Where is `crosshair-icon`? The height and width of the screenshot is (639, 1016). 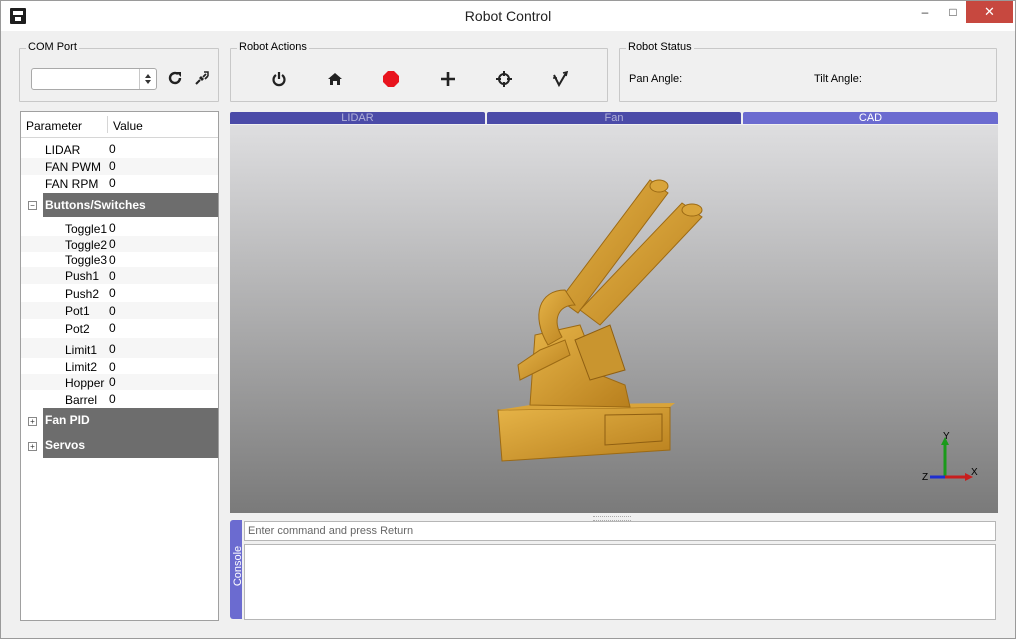 crosshair-icon is located at coordinates (504, 79).